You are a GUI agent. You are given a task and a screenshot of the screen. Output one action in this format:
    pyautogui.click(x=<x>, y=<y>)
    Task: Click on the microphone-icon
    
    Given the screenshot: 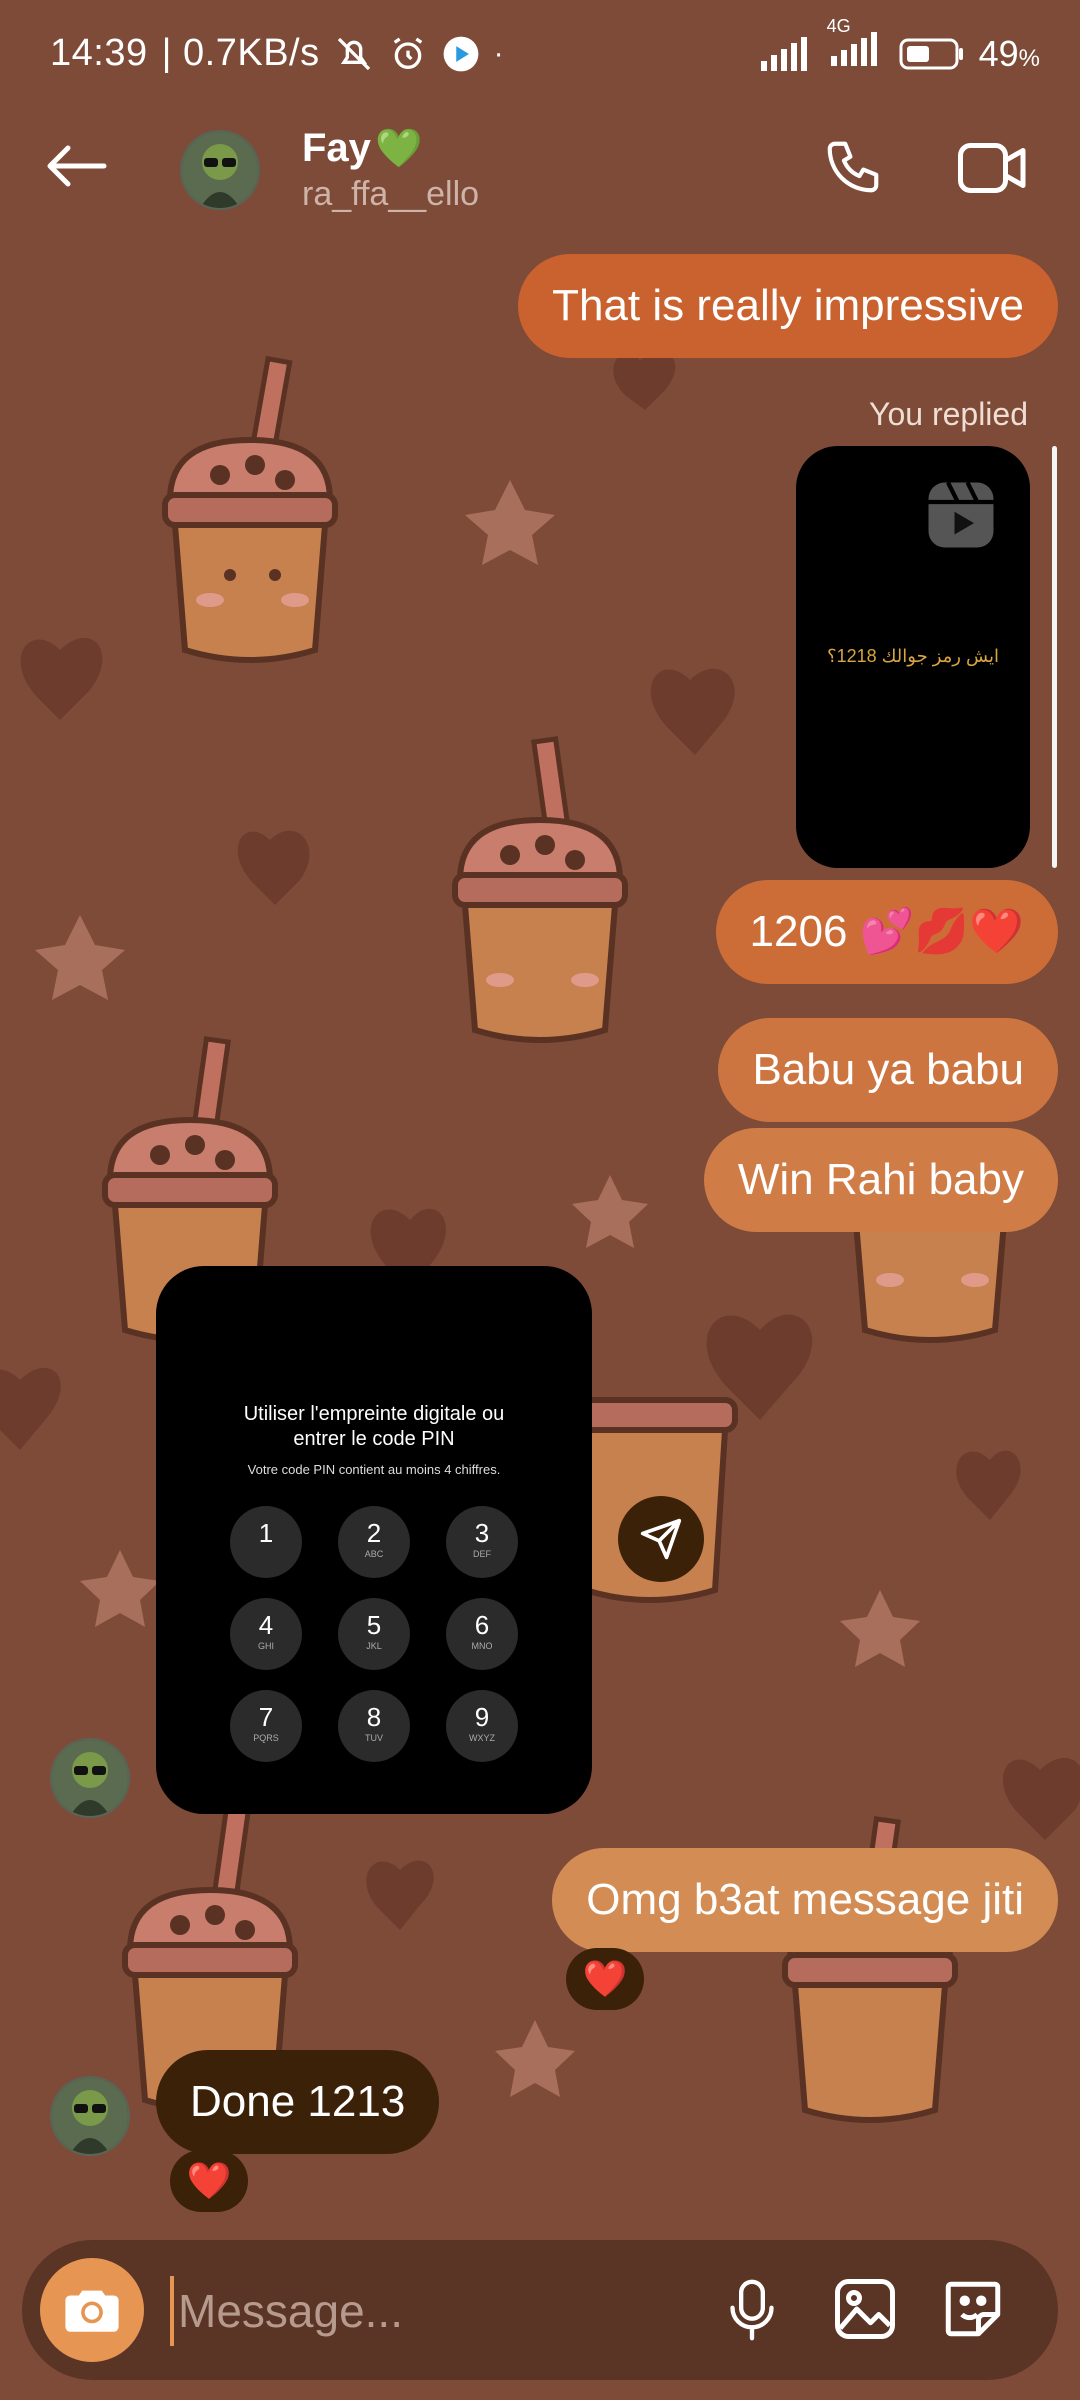 What is the action you would take?
    pyautogui.click(x=752, y=2310)
    